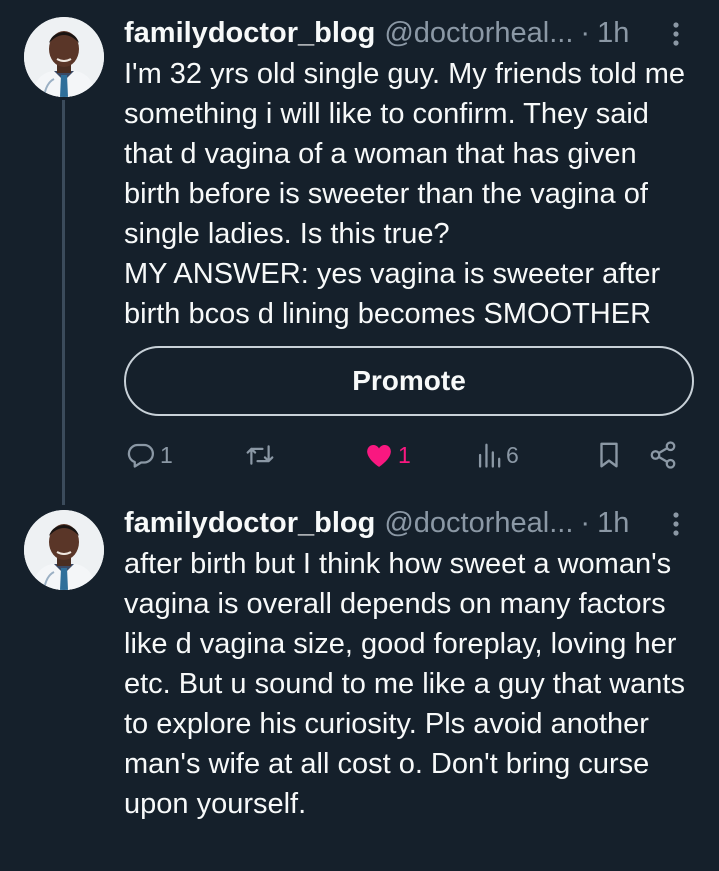  I want to click on views-button: 6, so click(497, 455).